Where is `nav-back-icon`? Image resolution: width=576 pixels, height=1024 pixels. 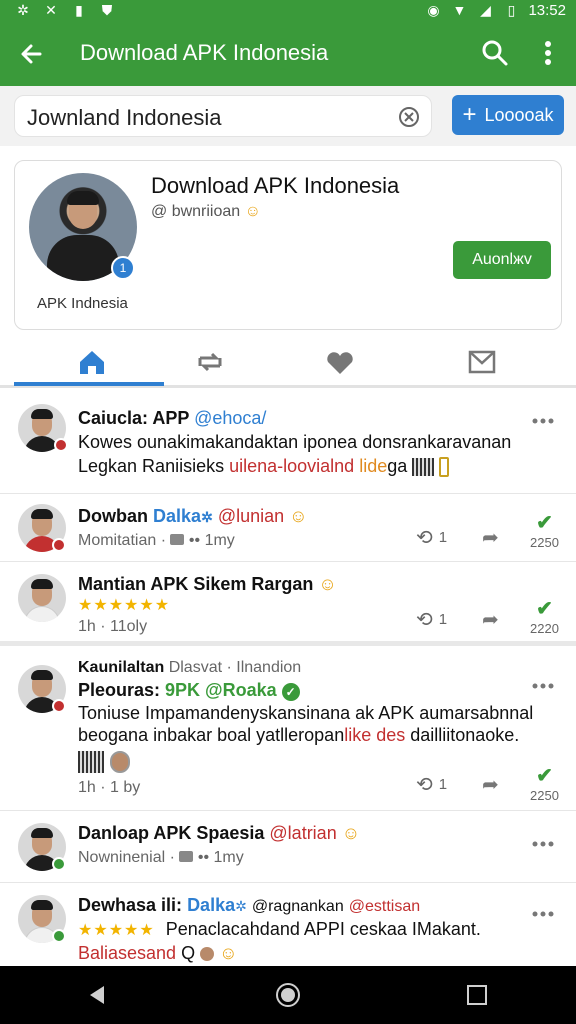
nav-back-icon is located at coordinates (97, 995).